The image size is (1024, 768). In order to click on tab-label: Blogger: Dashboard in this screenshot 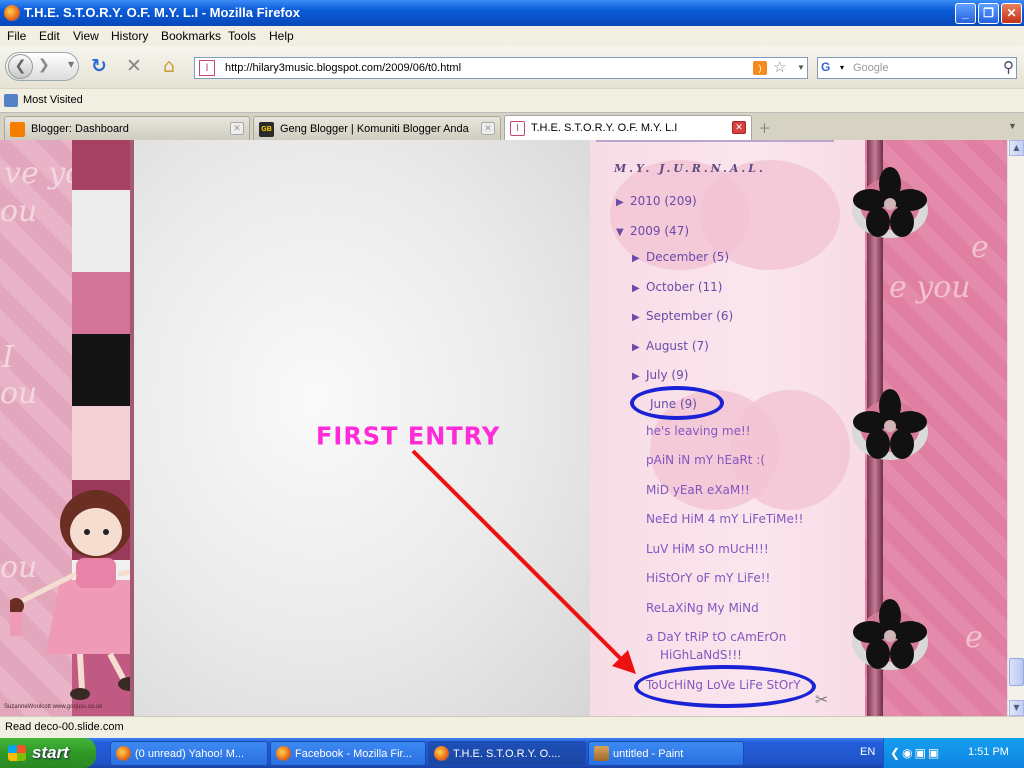, I will do `click(80, 129)`.